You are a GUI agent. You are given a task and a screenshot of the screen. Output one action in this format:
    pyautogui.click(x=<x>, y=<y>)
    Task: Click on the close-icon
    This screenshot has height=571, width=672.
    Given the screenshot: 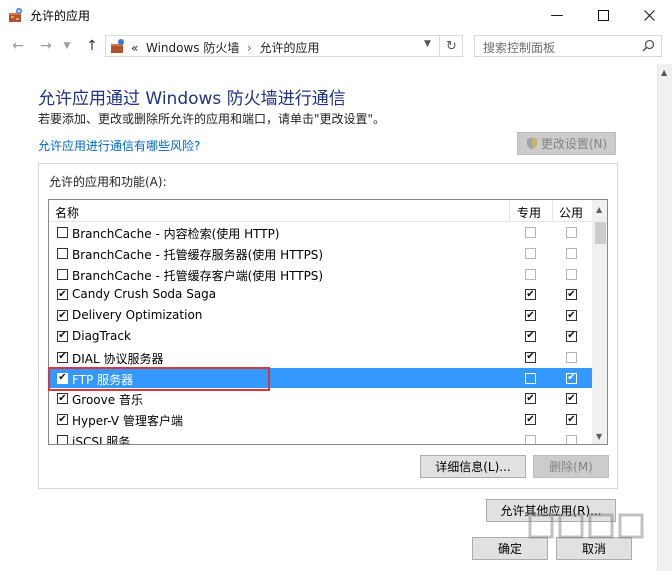 What is the action you would take?
    pyautogui.click(x=649, y=15)
    